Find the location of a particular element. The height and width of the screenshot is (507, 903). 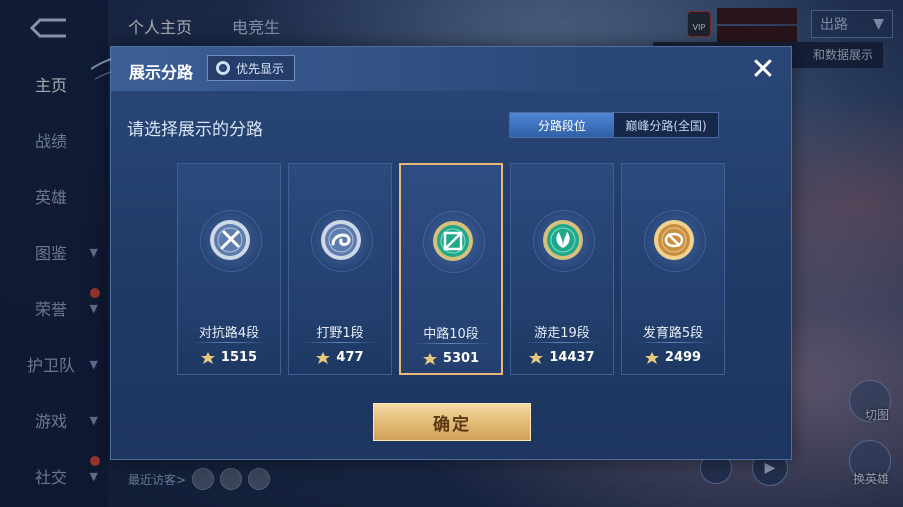

gear-icon is located at coordinates (223, 68).